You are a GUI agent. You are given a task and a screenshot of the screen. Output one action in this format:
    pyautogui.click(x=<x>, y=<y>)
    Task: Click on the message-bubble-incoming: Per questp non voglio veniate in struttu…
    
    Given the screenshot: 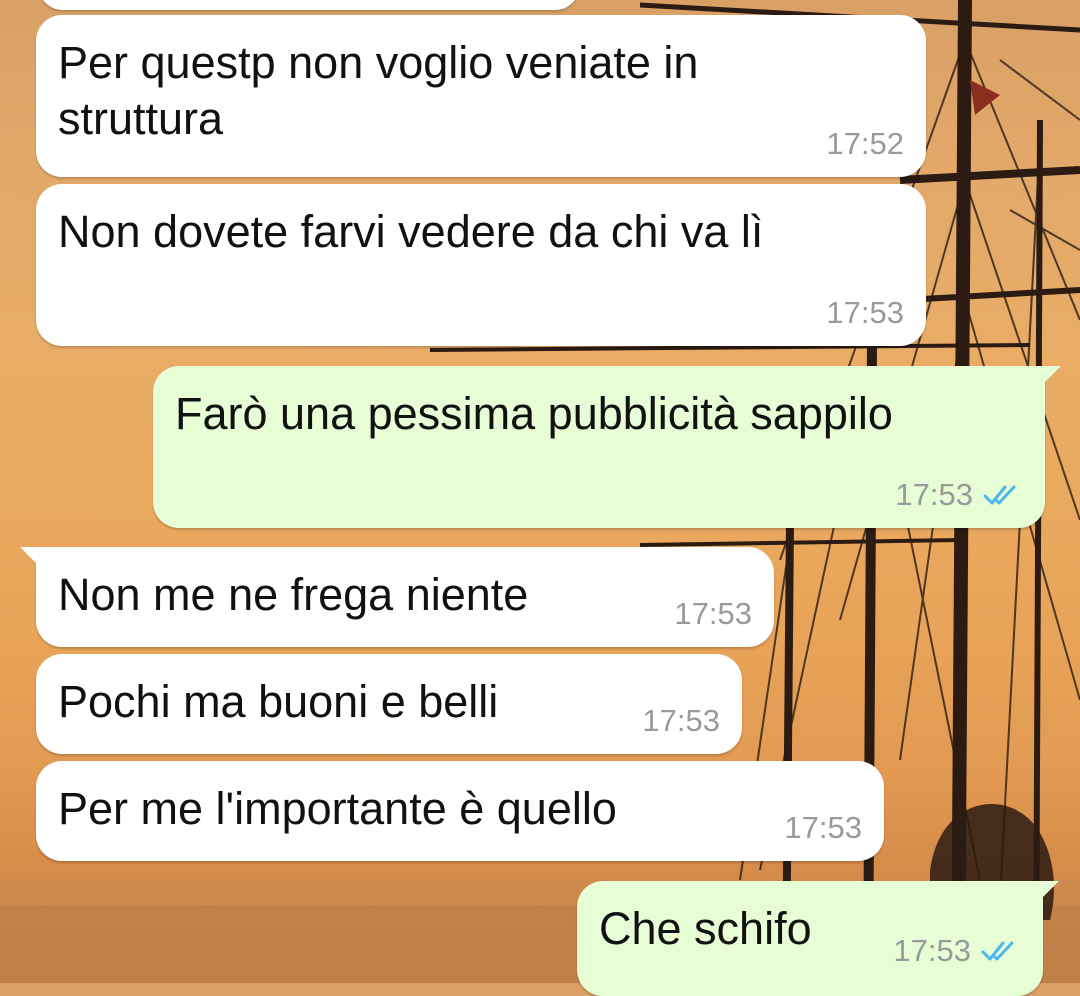 What is the action you would take?
    pyautogui.click(x=481, y=96)
    